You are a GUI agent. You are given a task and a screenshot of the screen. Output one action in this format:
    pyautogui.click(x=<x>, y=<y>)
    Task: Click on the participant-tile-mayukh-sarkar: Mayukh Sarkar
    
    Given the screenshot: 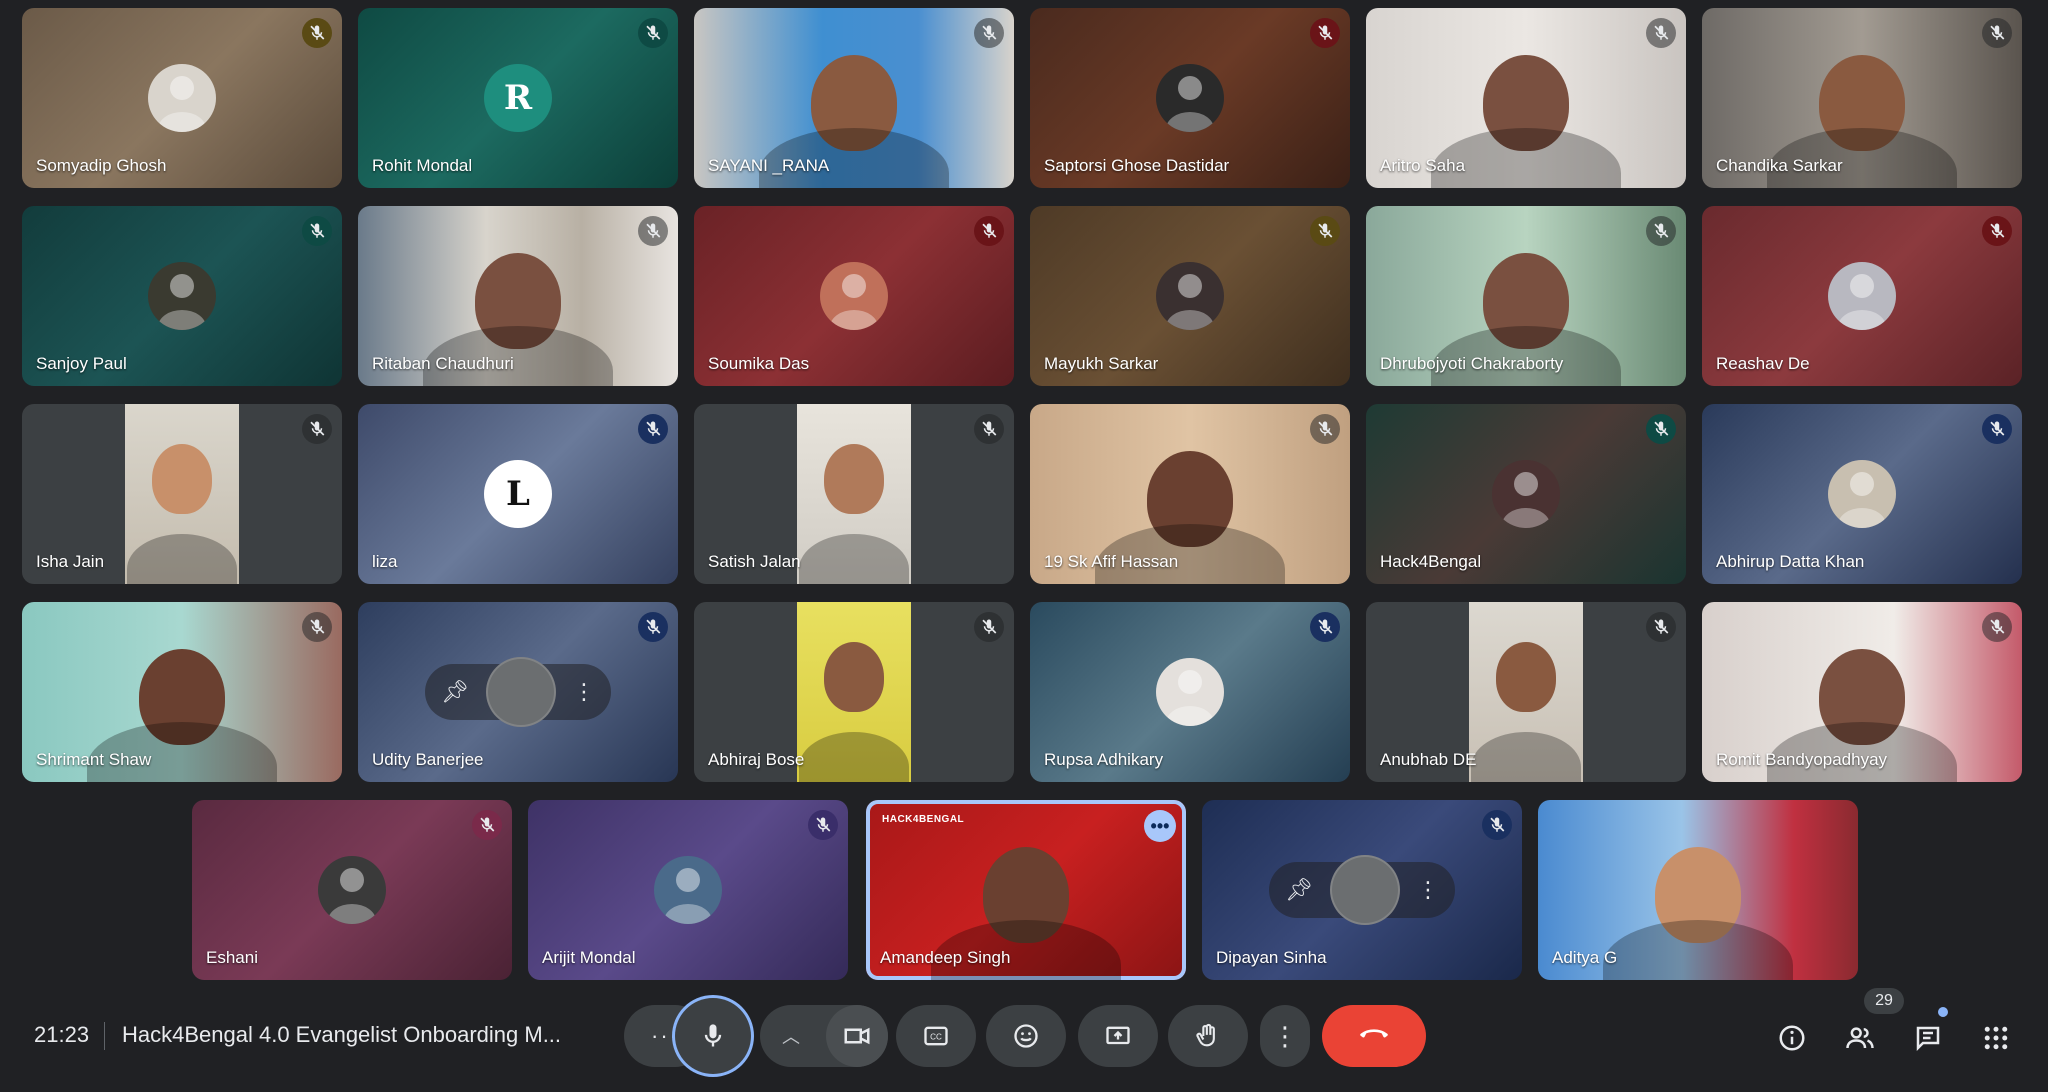 What is the action you would take?
    pyautogui.click(x=1190, y=296)
    